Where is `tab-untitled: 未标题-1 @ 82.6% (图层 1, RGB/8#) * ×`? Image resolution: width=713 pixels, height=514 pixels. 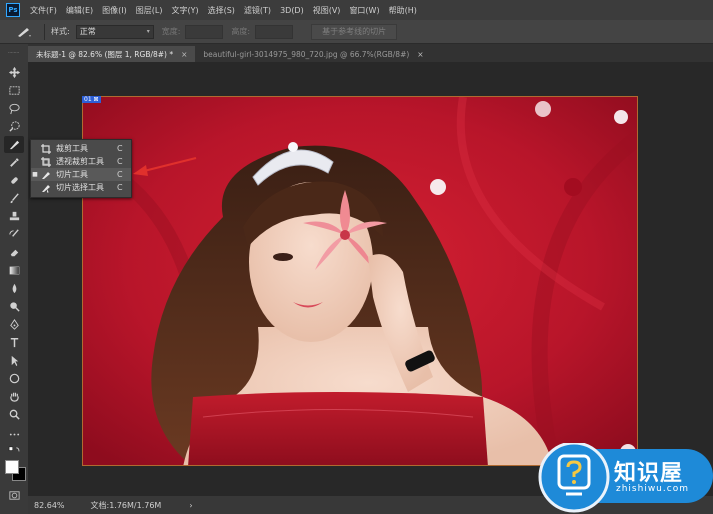
tab-untitled: 未标题-1 @ 82.6% (图层 1, RGB/8#) * × is located at coordinates (112, 54).